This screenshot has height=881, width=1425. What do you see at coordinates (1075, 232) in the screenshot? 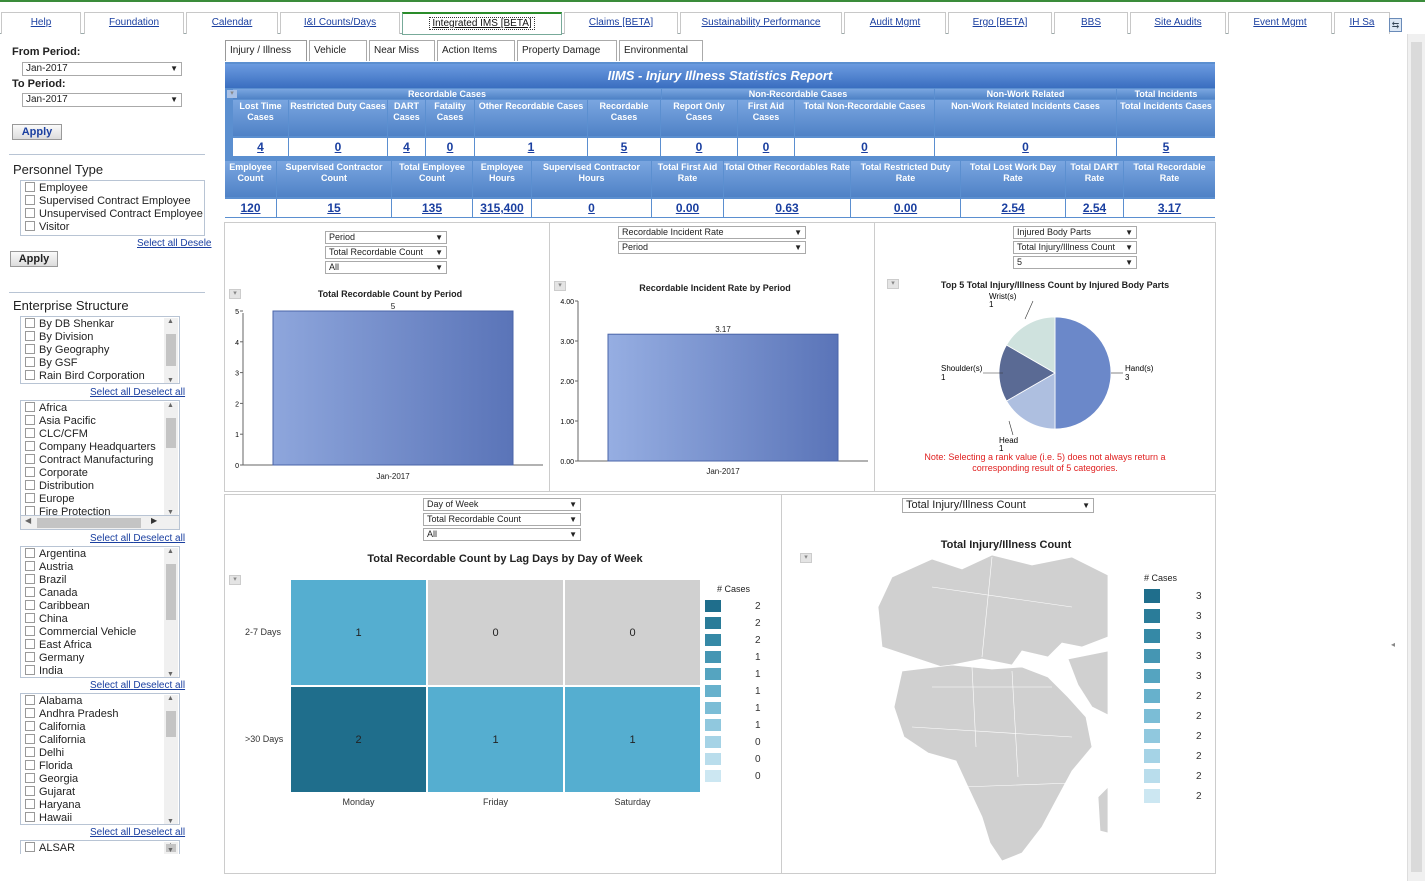
I see `dimension-select: Injured Body Parts ▼` at bounding box center [1075, 232].